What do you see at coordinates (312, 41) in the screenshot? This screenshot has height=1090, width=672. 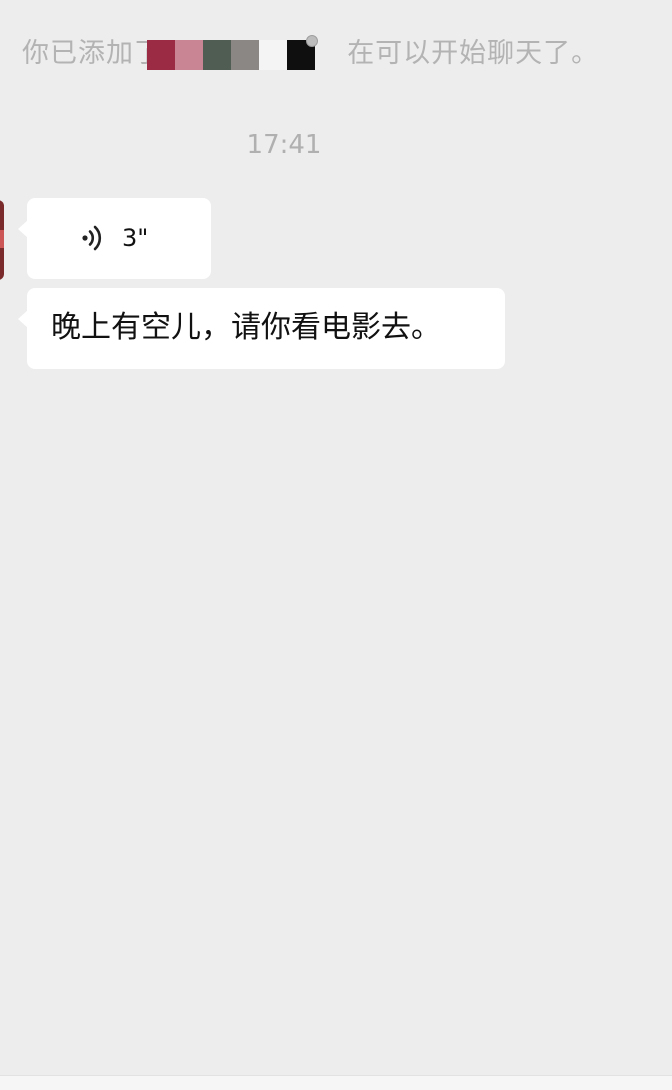 I see `close-dot-icon` at bounding box center [312, 41].